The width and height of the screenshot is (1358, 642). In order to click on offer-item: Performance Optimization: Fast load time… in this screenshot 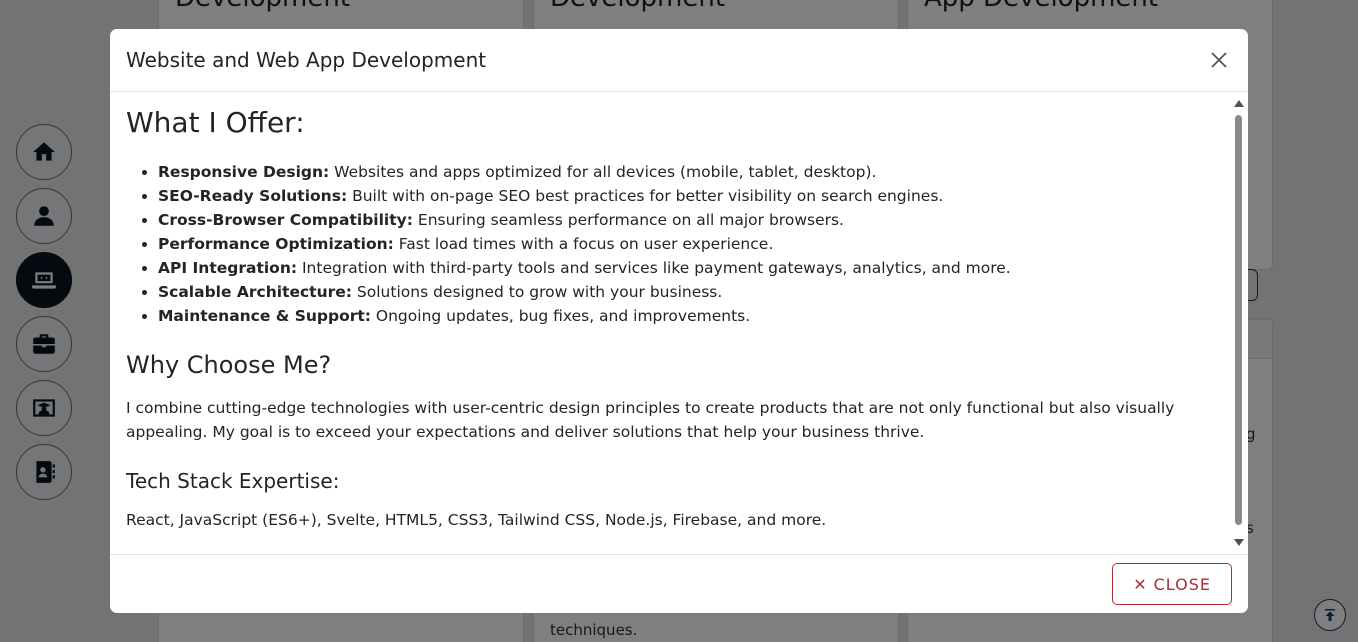, I will do `click(688, 244)`.